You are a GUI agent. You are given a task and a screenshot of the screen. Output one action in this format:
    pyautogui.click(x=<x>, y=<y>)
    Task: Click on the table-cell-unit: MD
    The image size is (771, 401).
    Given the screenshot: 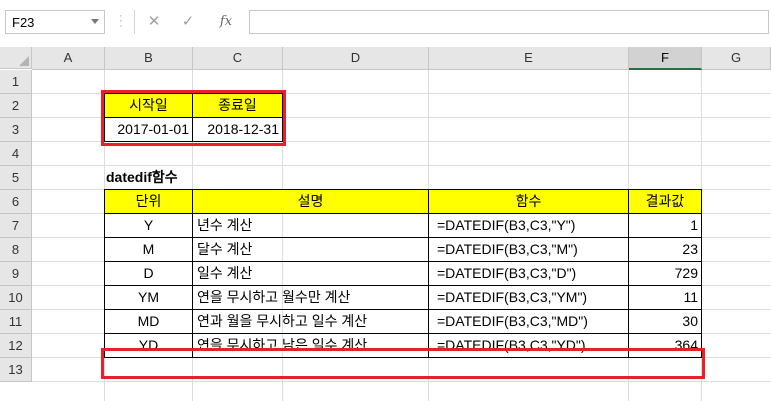 What is the action you would take?
    pyautogui.click(x=148, y=321)
    